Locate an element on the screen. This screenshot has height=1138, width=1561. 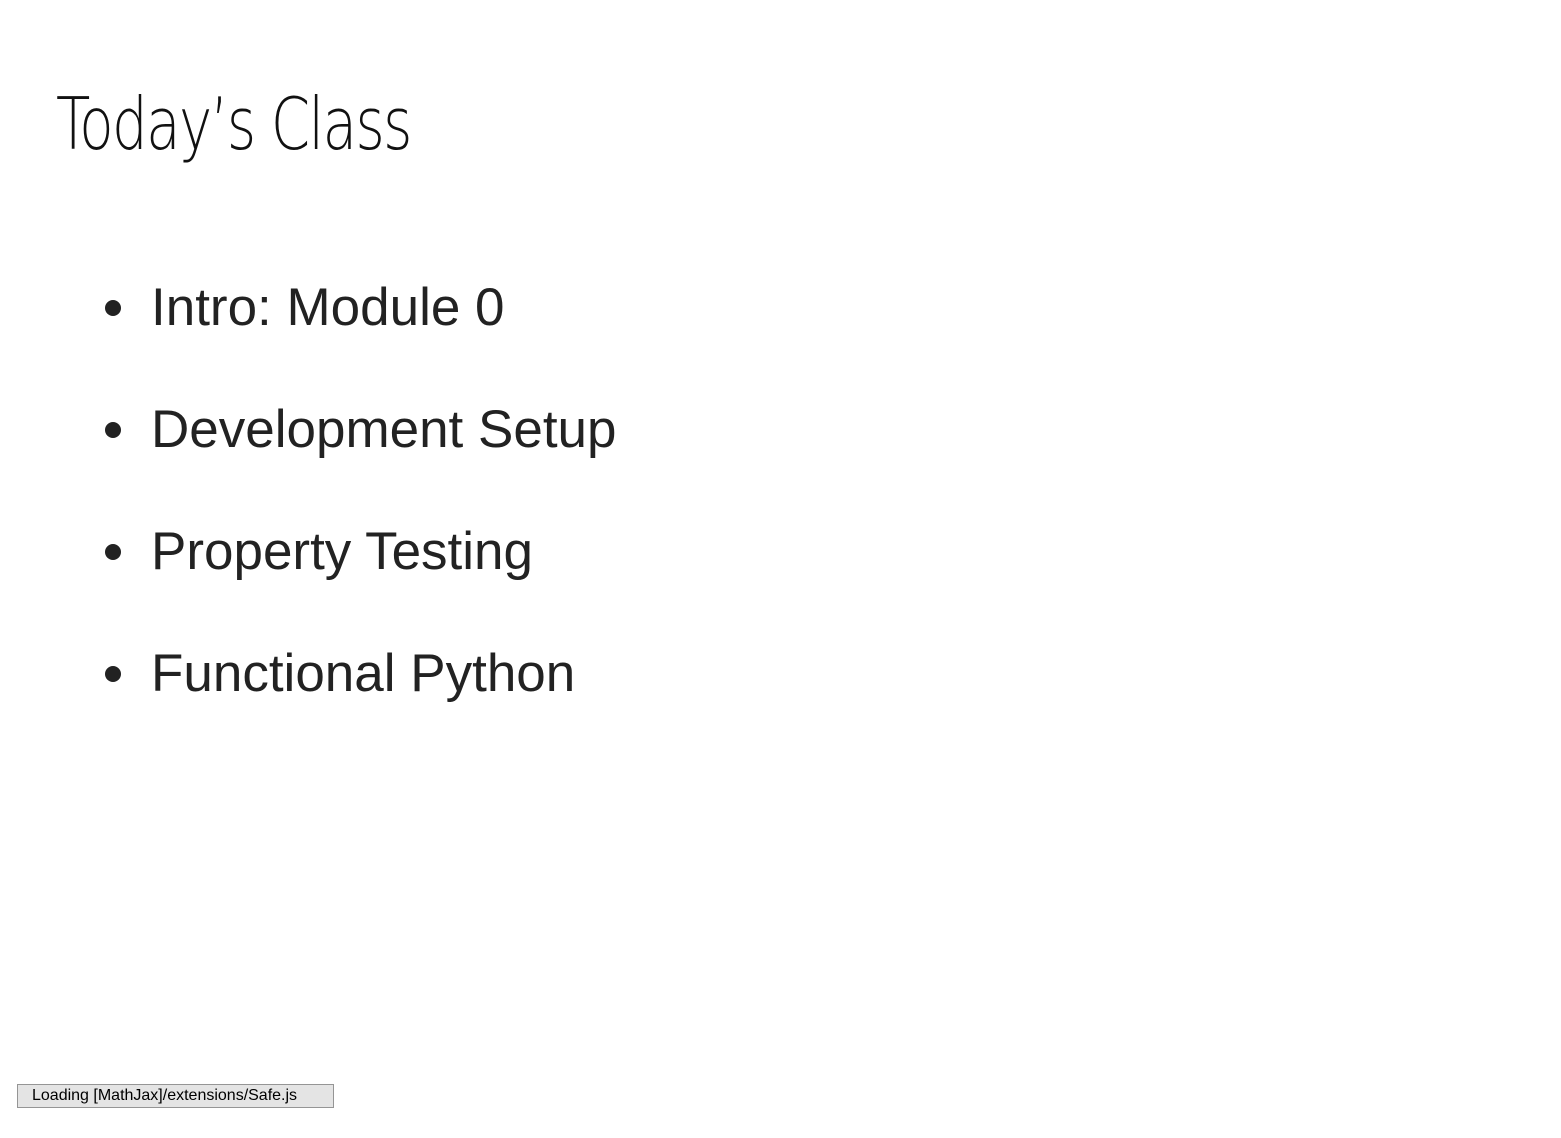
slide-title: Today’s Class is located at coordinates (234, 124).